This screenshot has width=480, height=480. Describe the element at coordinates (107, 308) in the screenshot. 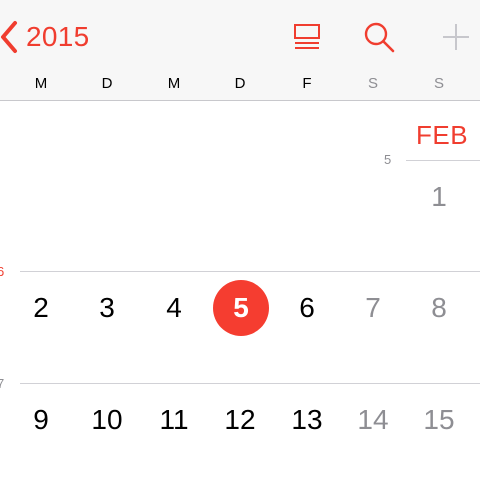

I see `day-cell: 3` at that location.